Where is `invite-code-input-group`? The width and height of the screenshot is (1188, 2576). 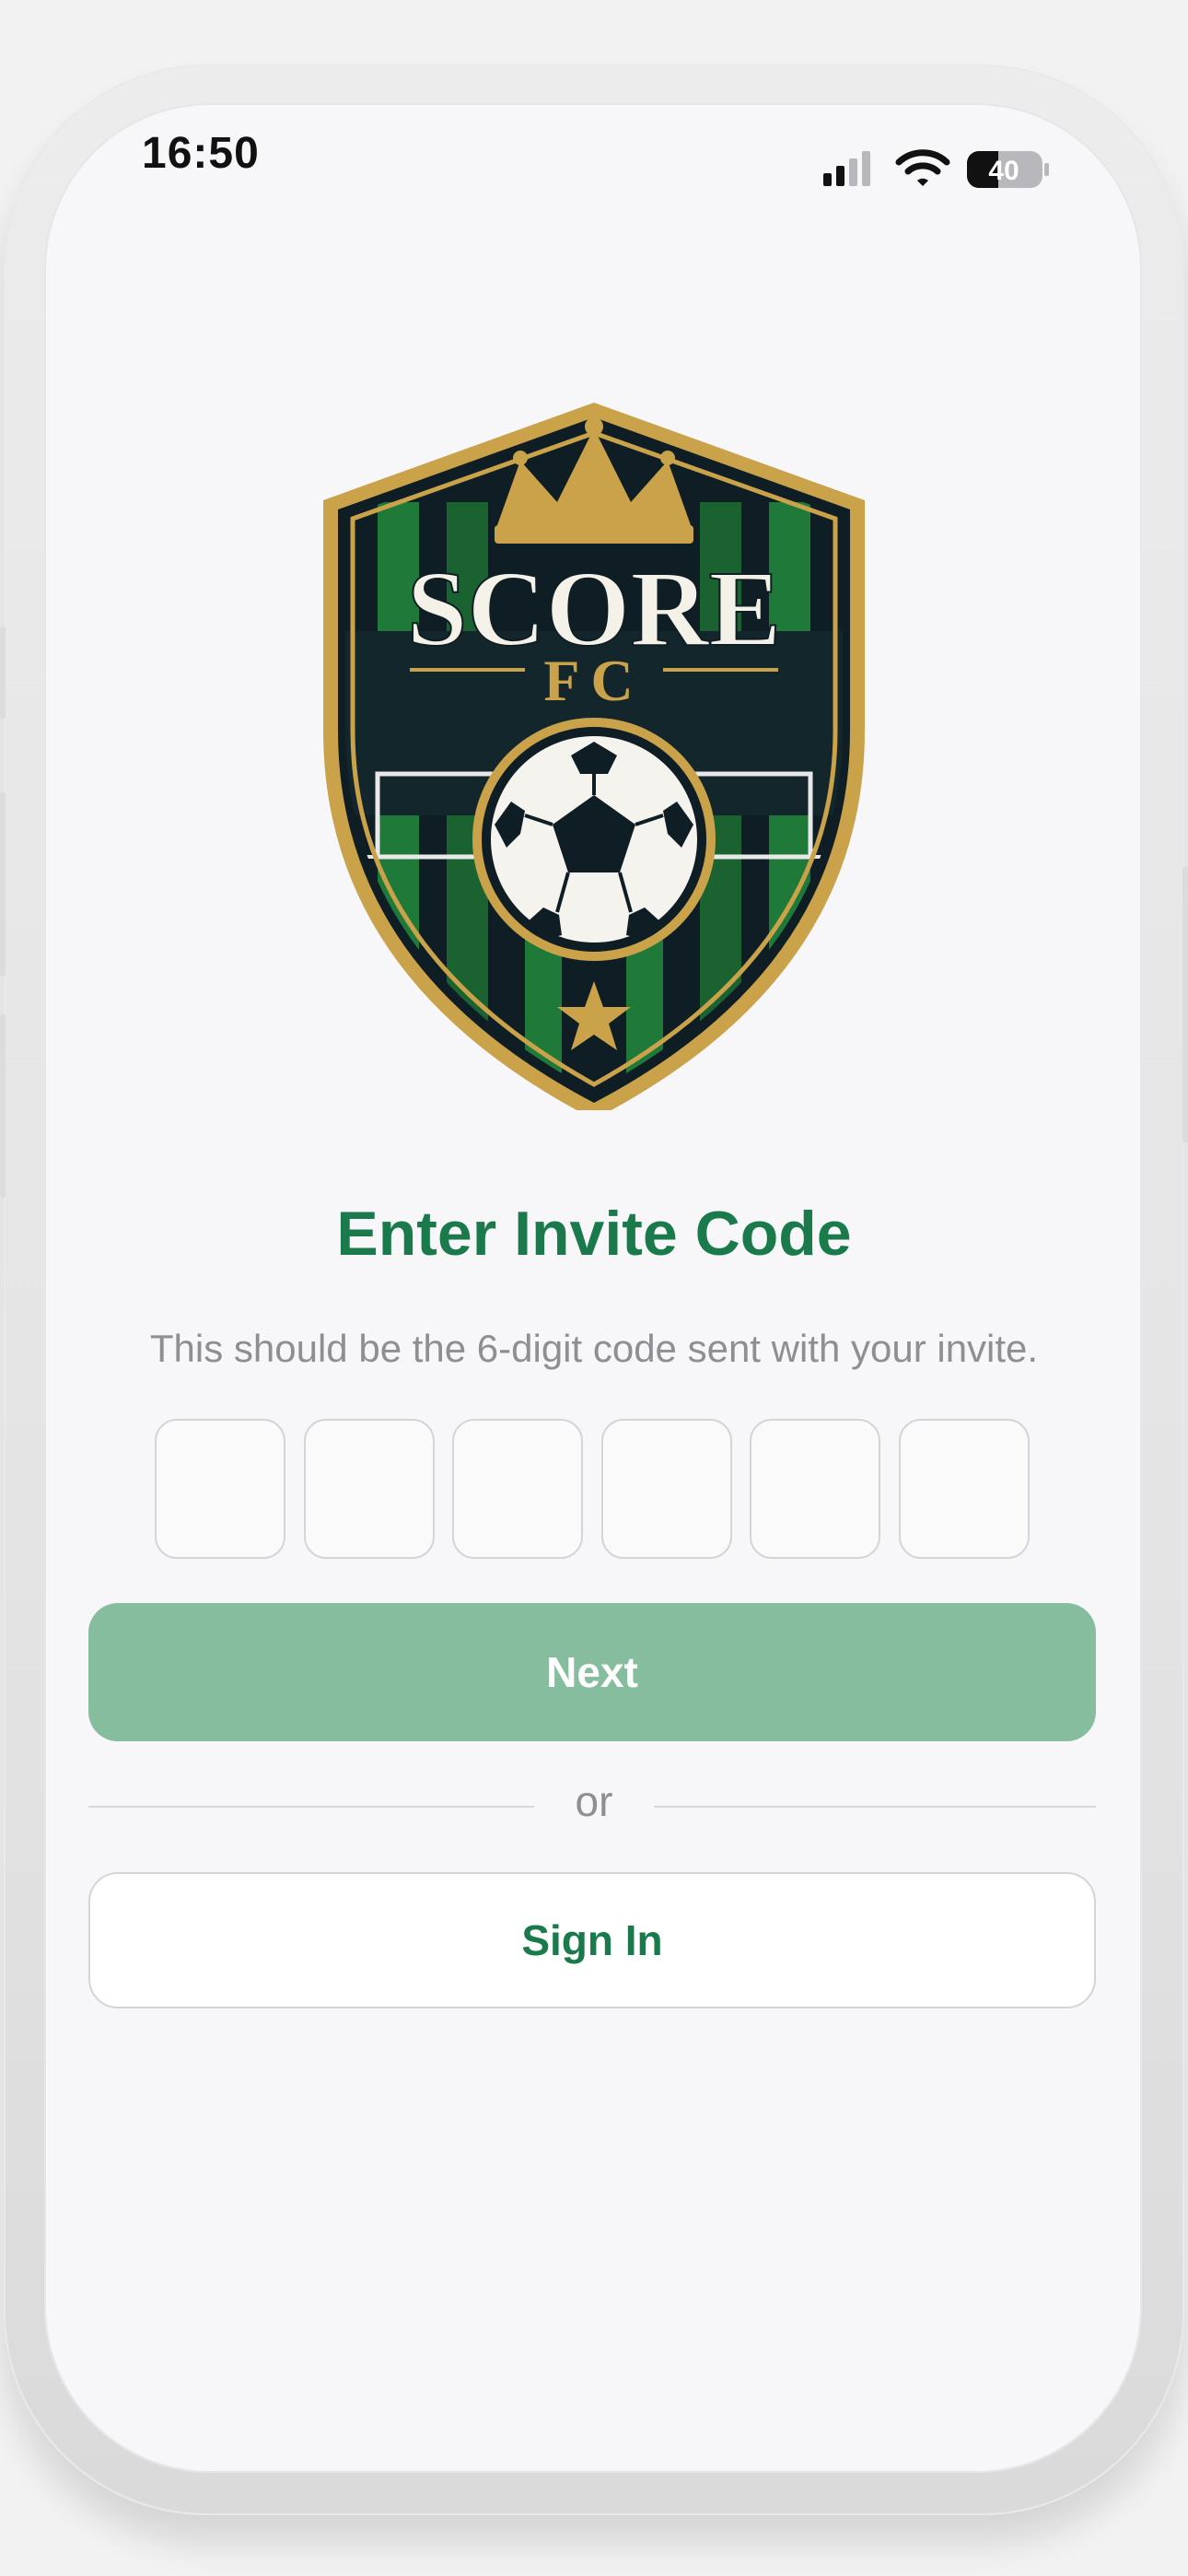 invite-code-input-group is located at coordinates (594, 1491).